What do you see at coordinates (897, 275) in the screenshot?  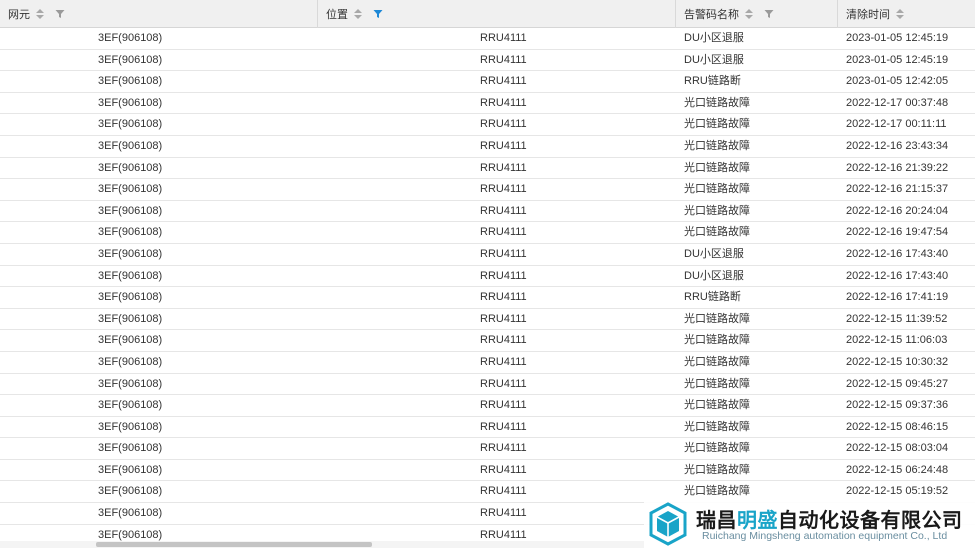 I see `cell-clear-time: 2022-12-16 17:43:40` at bounding box center [897, 275].